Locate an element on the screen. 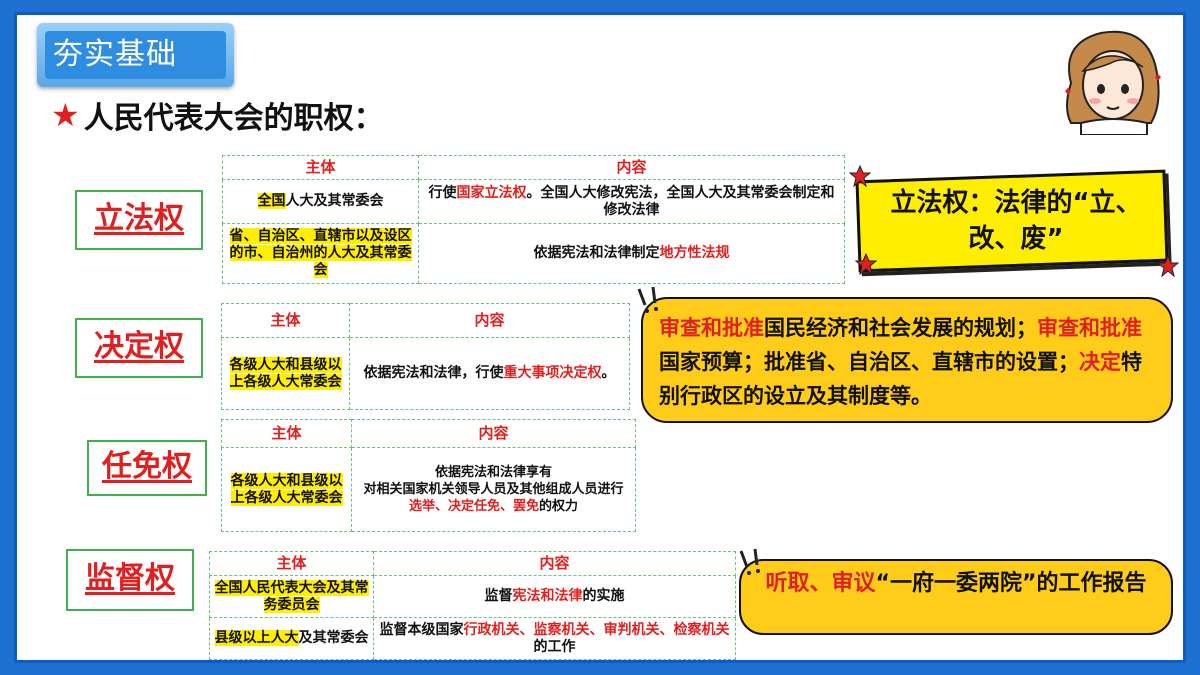 The height and width of the screenshot is (675, 1200). legislative-power-label: 立法权 is located at coordinates (139, 220).